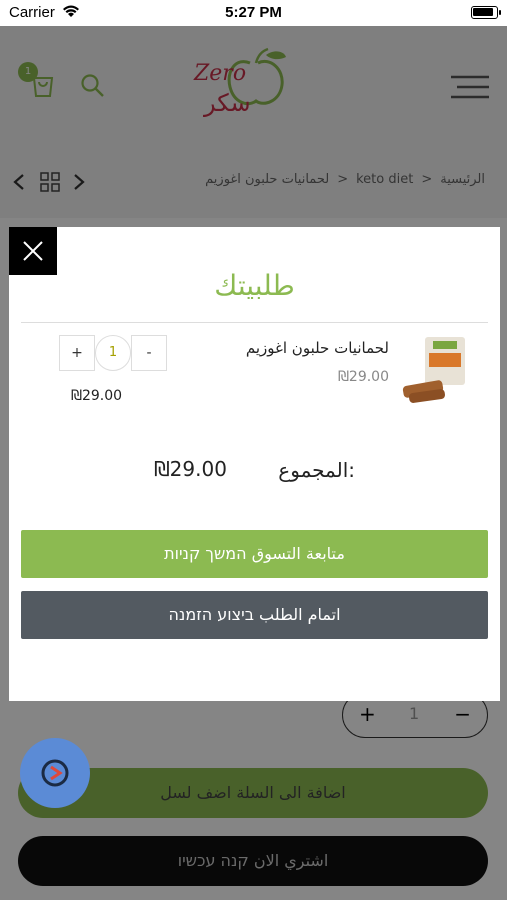 The width and height of the screenshot is (507, 900). What do you see at coordinates (190, 469) in the screenshot?
I see `total-value: ₪29.00` at bounding box center [190, 469].